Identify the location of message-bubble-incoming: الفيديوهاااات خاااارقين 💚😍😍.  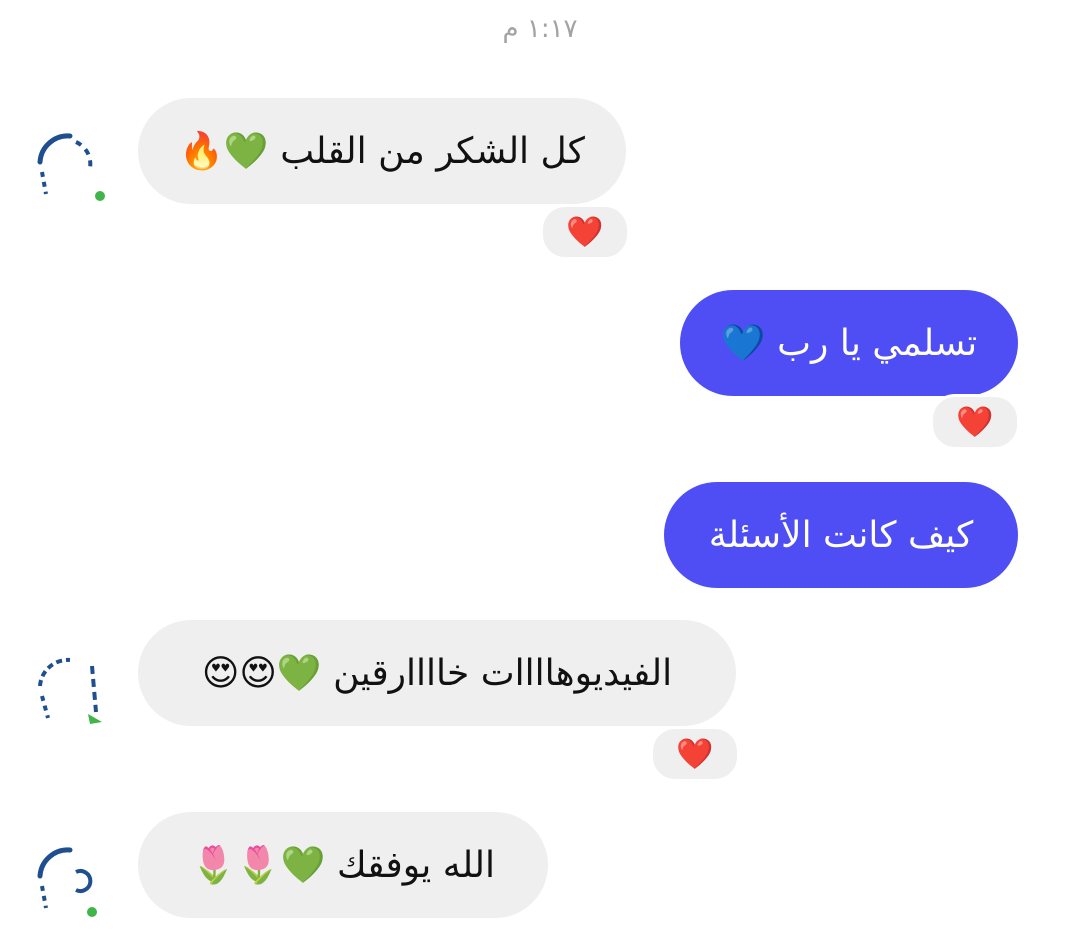
(437, 673).